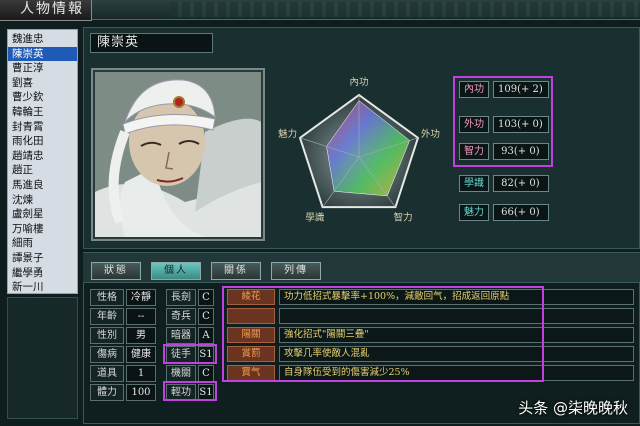  I want to click on weapon-label: 奇兵, so click(181, 316).